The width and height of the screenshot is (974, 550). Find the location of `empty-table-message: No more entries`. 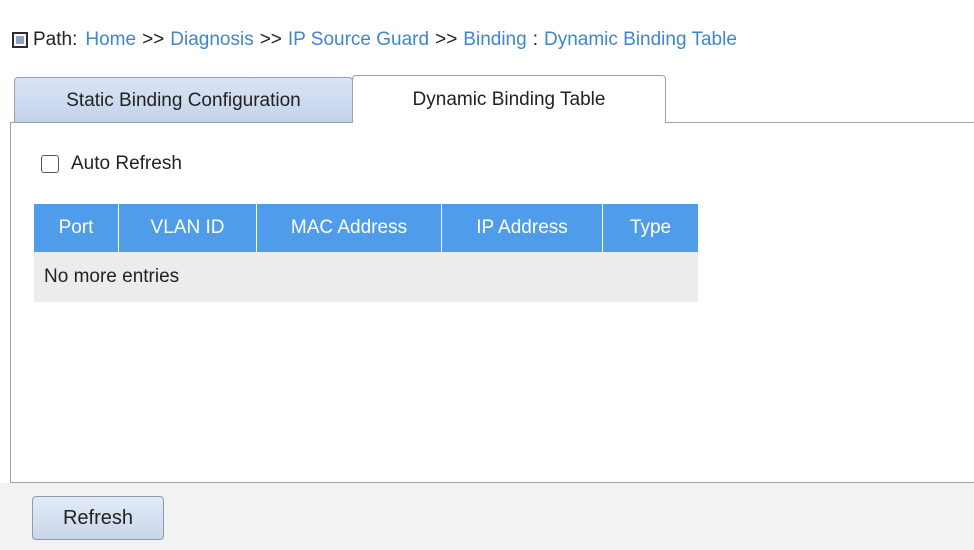

empty-table-message: No more entries is located at coordinates (366, 277).